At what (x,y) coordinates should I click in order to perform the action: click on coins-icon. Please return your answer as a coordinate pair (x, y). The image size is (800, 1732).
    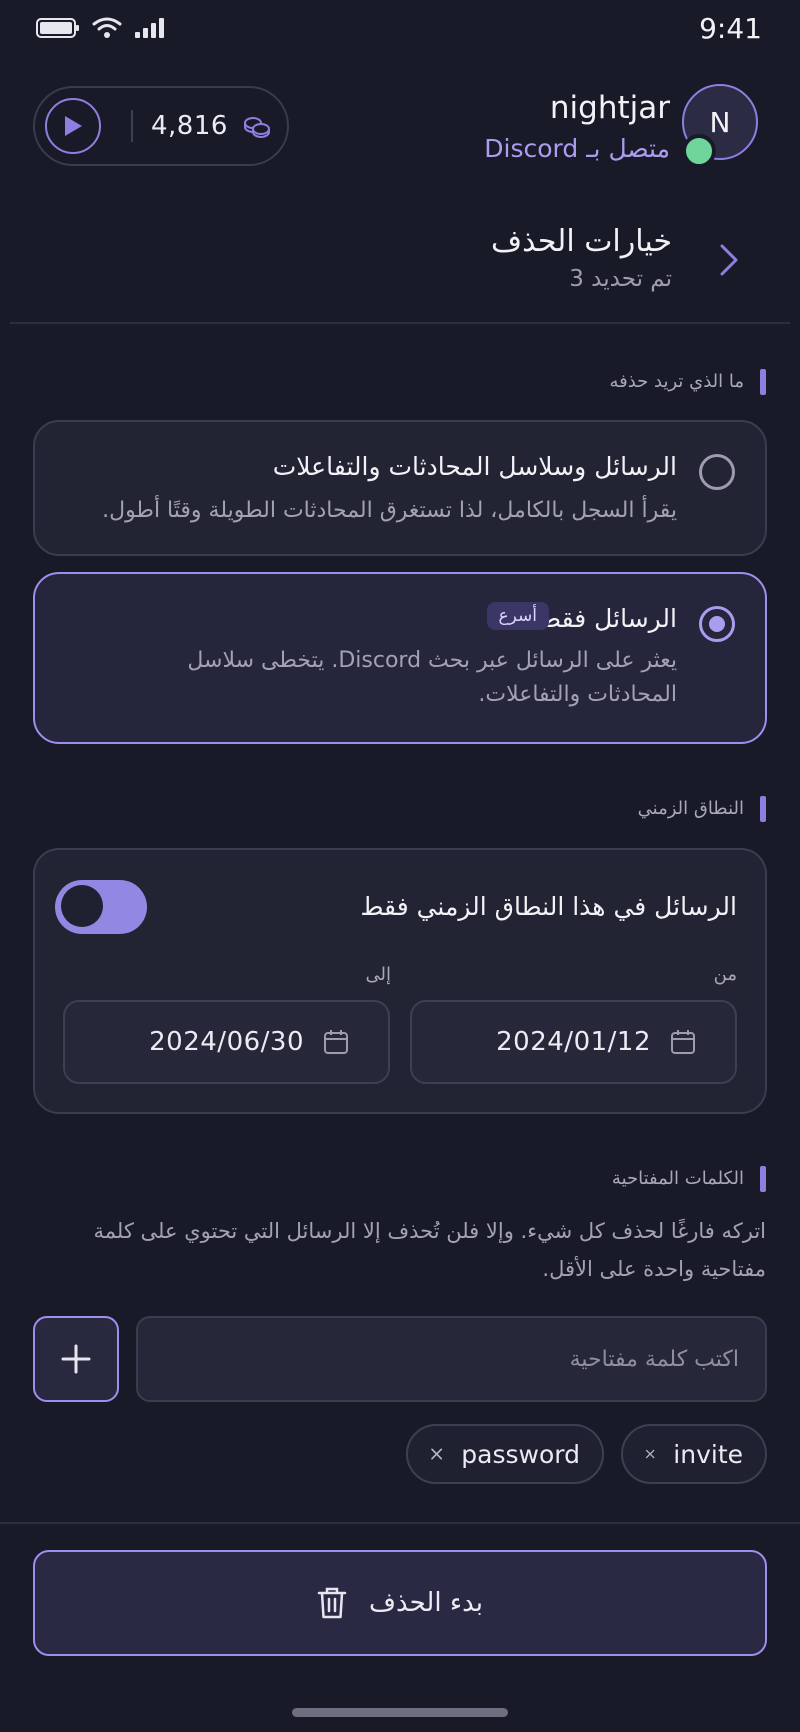
    Looking at the image, I should click on (257, 126).